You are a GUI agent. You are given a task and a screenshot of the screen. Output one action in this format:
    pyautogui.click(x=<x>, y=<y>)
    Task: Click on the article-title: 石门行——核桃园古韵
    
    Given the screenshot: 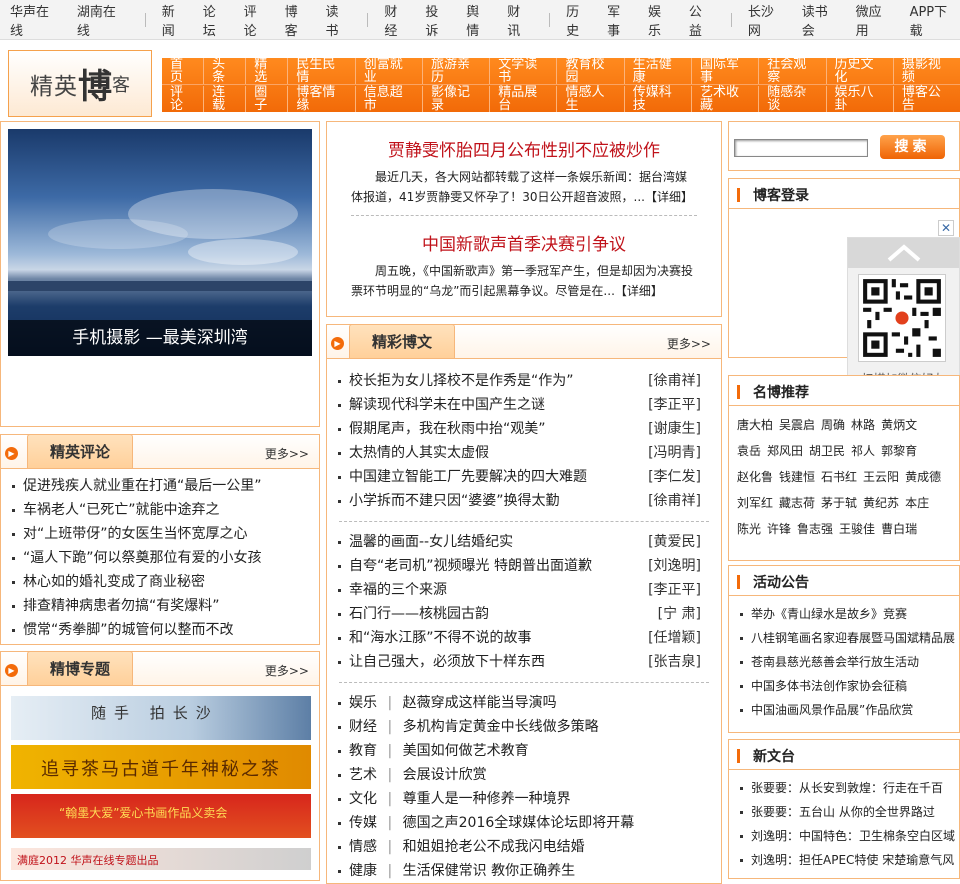 What is the action you would take?
    pyautogui.click(x=419, y=614)
    